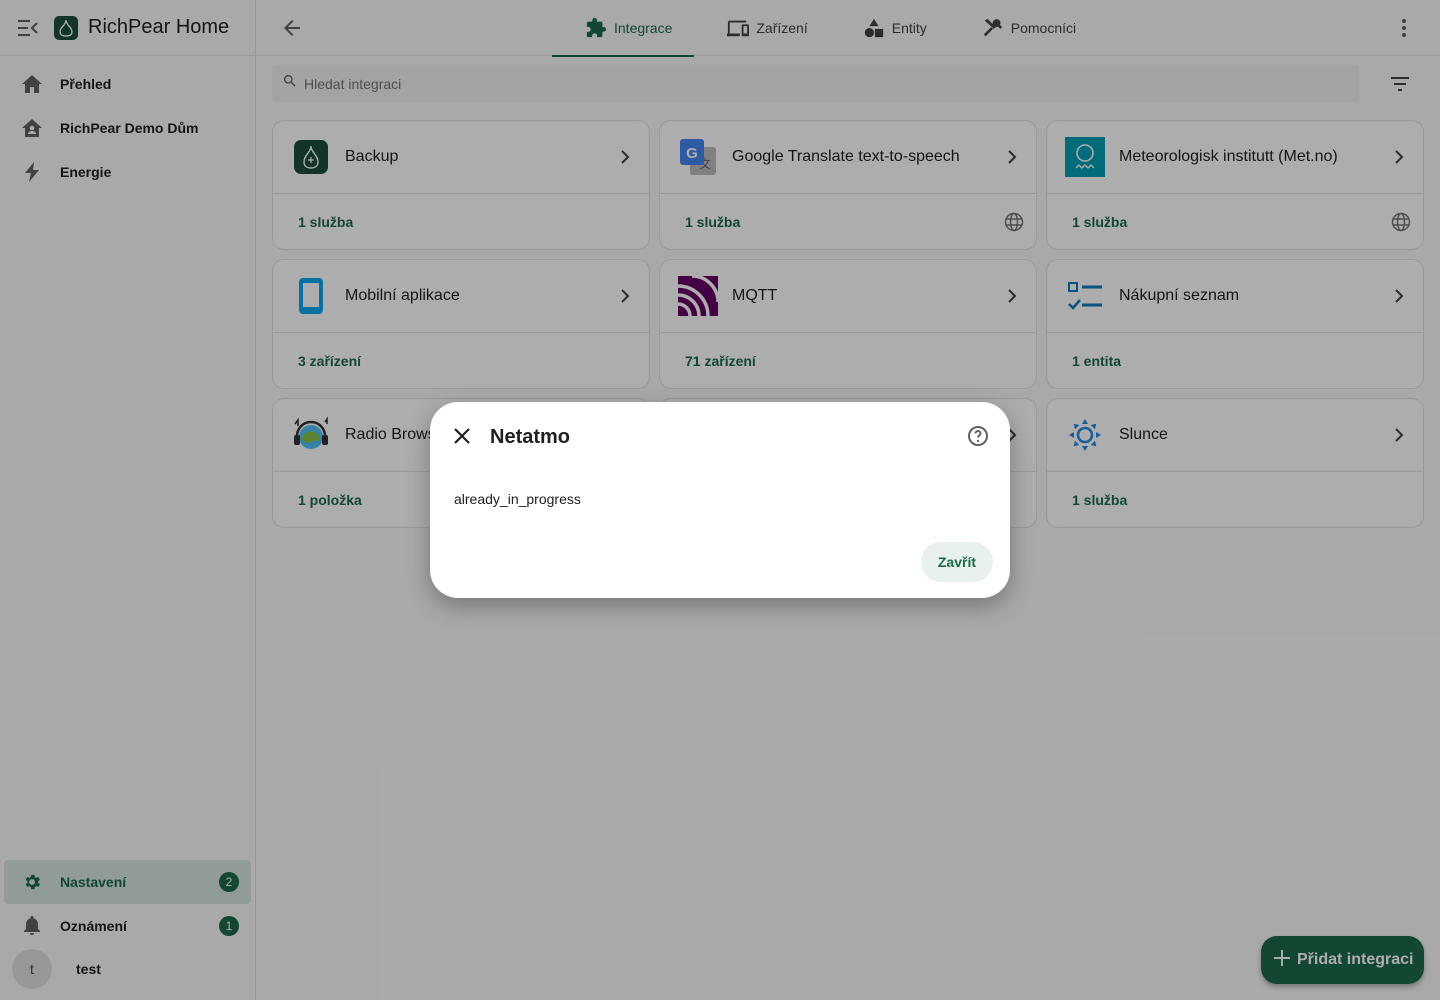  Describe the element at coordinates (978, 436) in the screenshot. I see `help-icon` at that location.